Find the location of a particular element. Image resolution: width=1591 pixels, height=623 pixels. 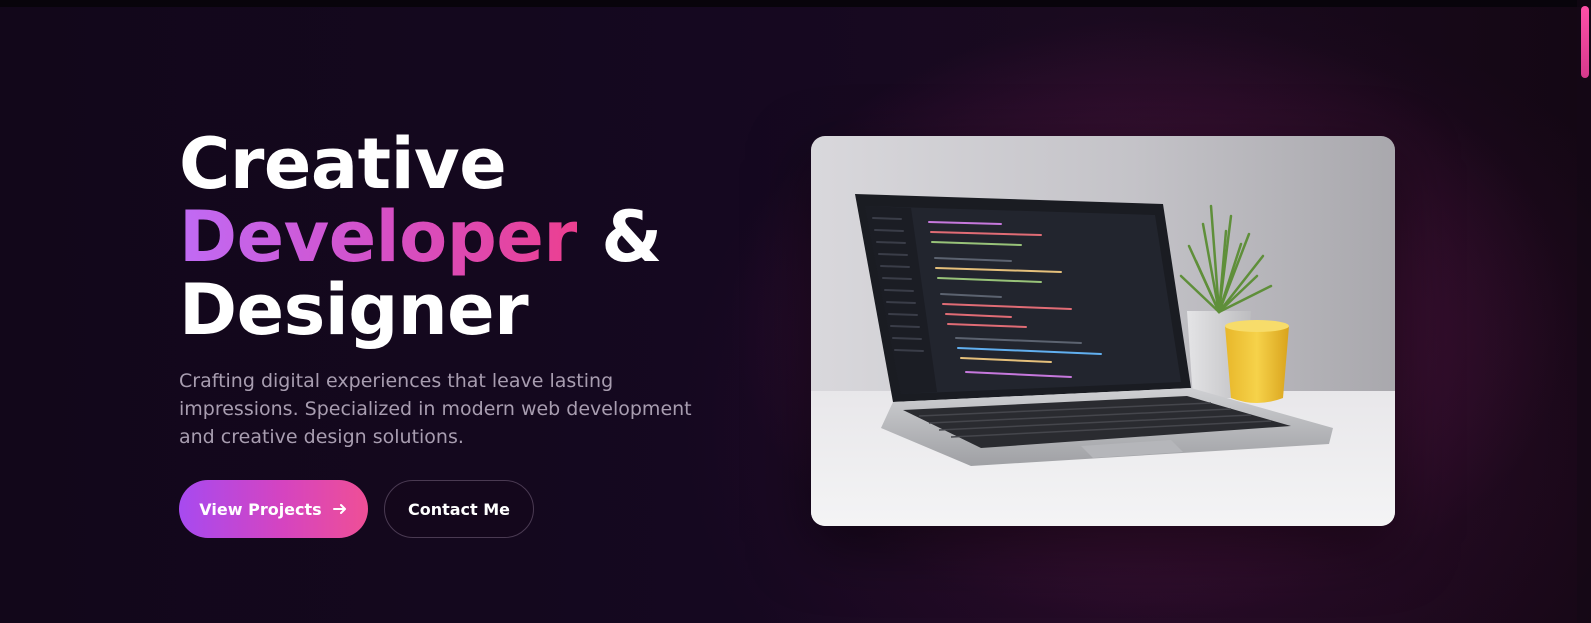

hero-actions: View Projects Contact Me is located at coordinates (356, 509).